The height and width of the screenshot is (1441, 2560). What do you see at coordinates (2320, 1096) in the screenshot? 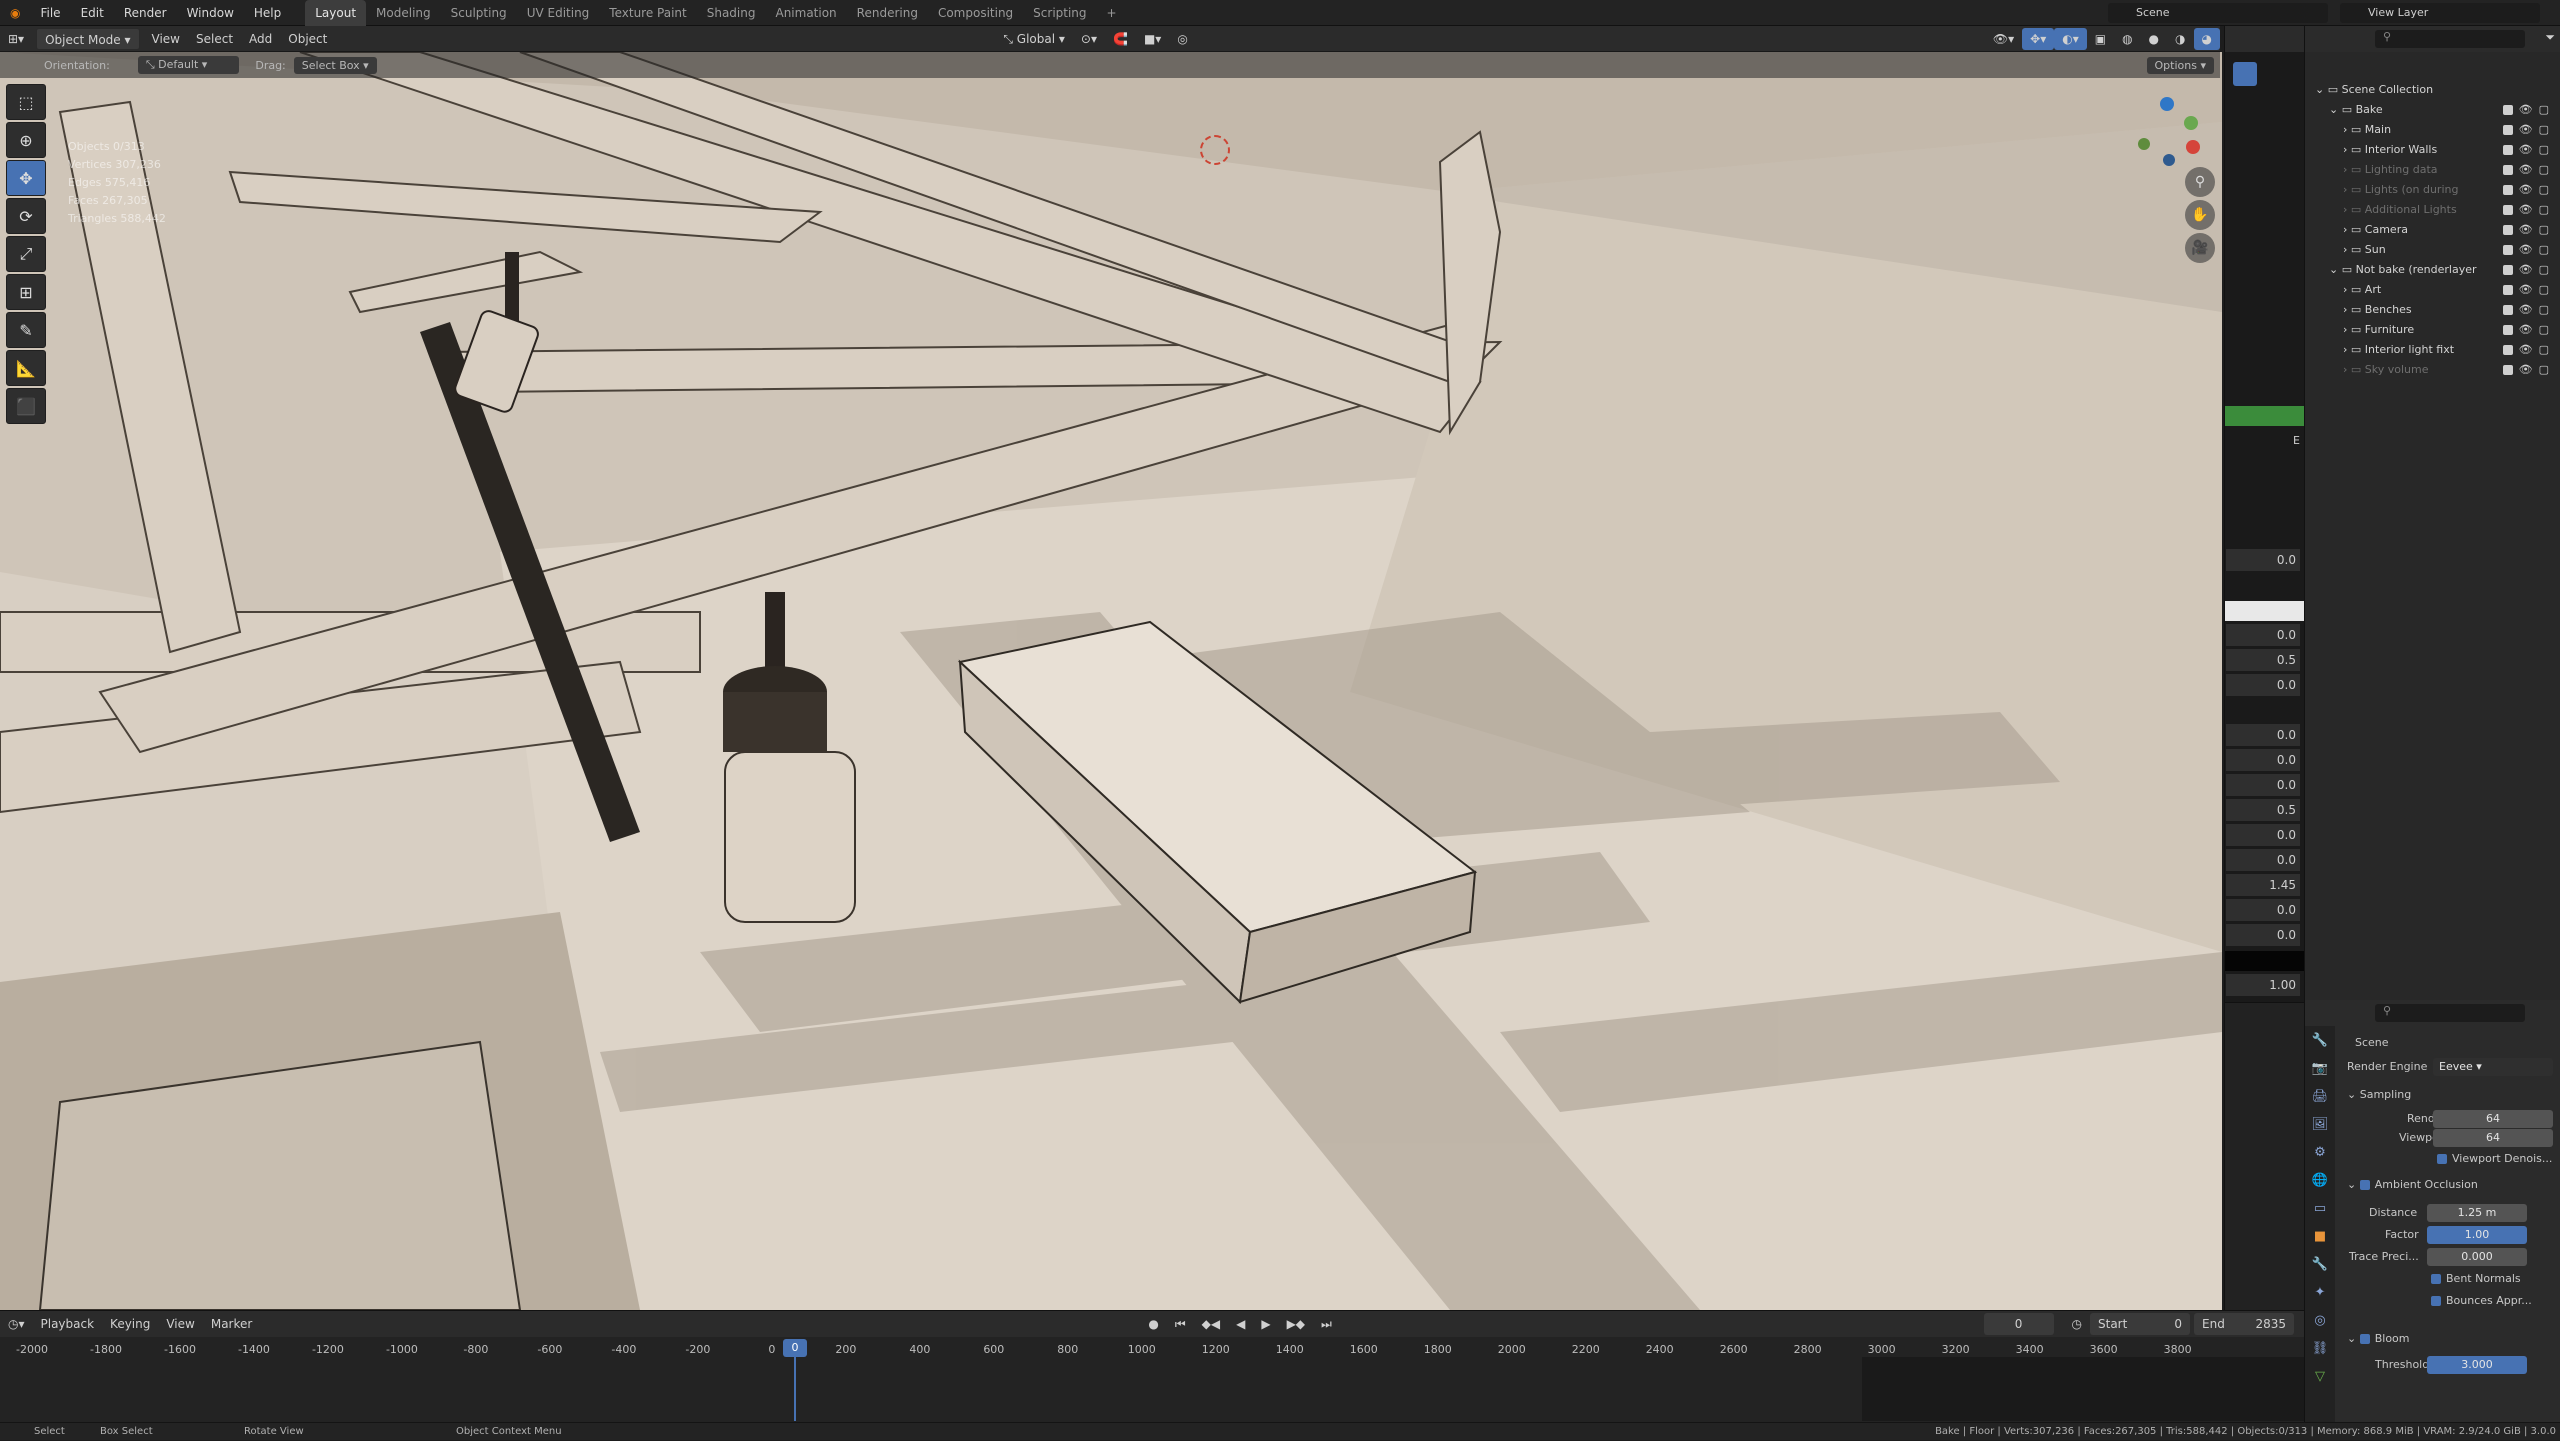
I see `output-tab-icon: 🖨` at bounding box center [2320, 1096].